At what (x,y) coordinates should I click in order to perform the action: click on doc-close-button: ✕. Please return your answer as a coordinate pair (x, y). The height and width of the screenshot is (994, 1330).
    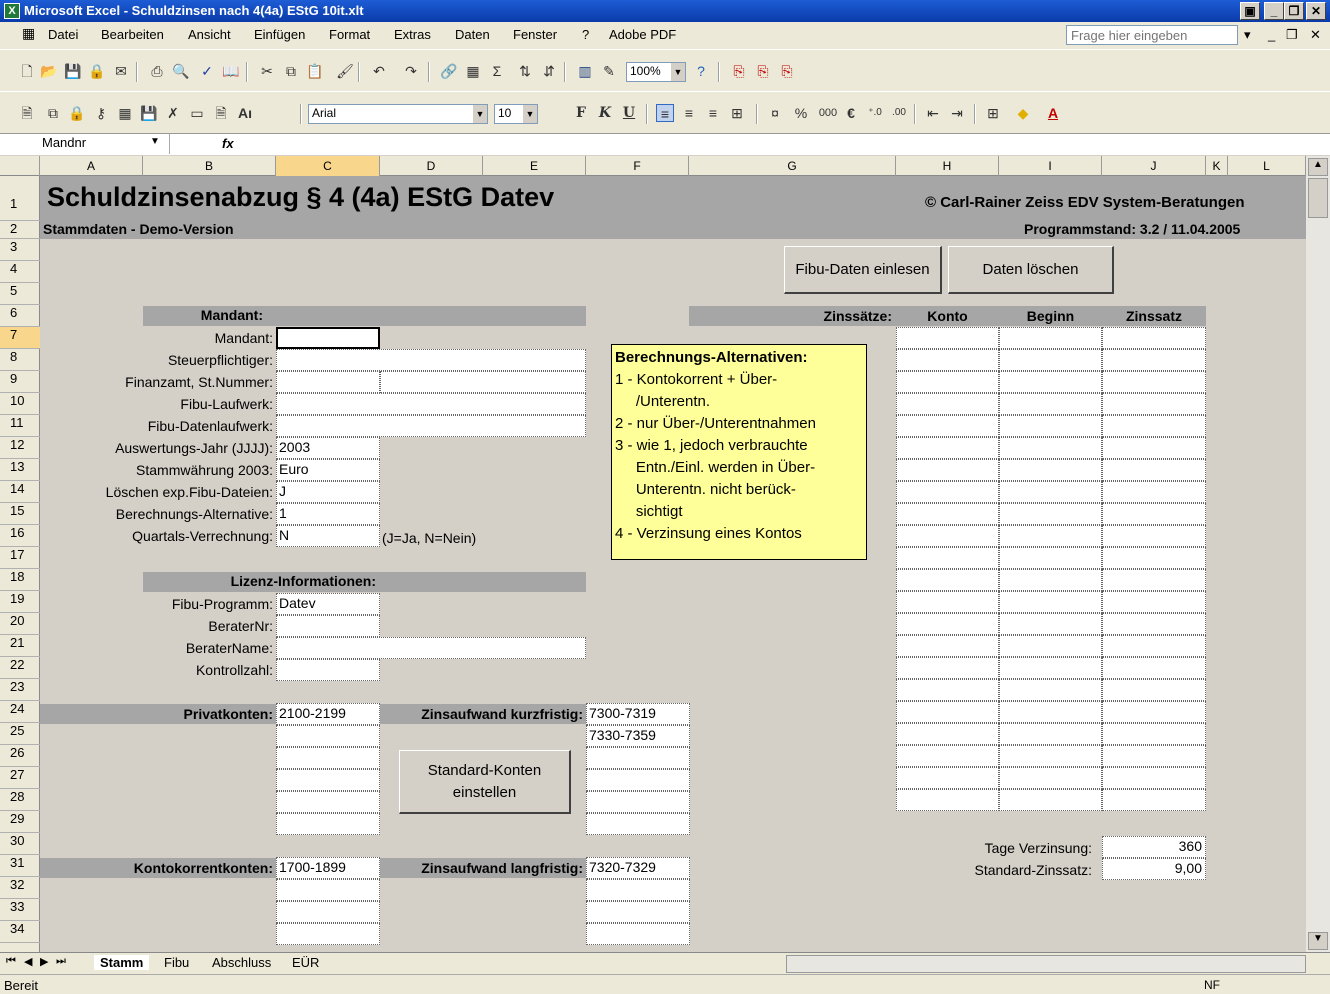
    Looking at the image, I should click on (1315, 35).